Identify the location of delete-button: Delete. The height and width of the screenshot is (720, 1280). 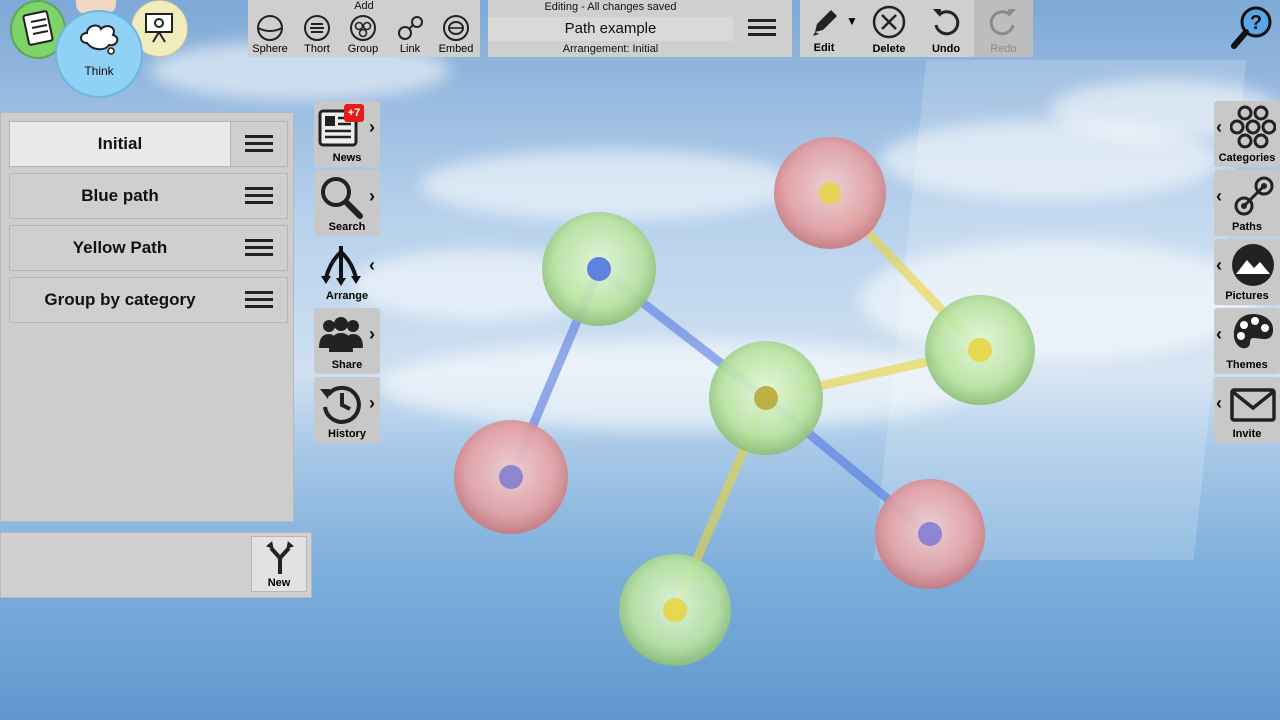
(889, 28).